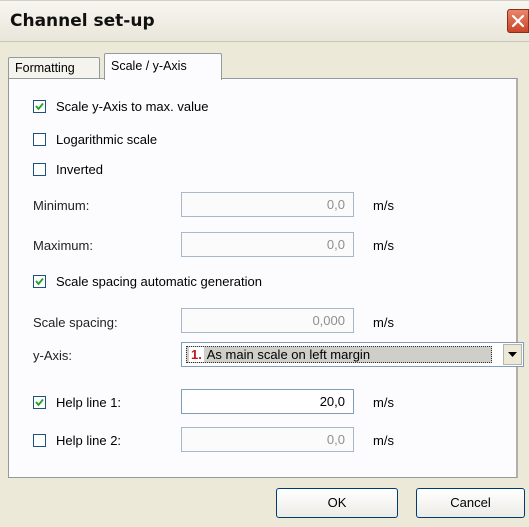 The image size is (529, 527). I want to click on window-title: Channel set-up, so click(82, 21).